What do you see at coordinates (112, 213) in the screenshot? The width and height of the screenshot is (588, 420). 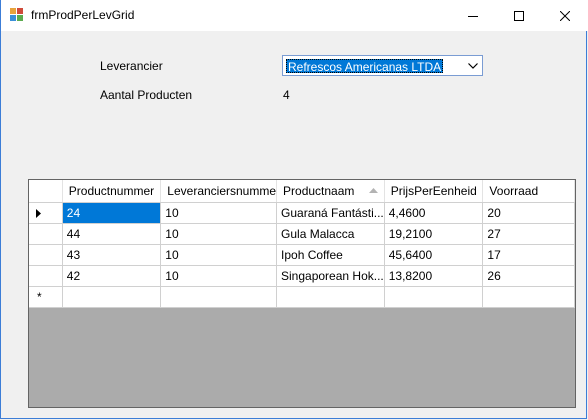 I see `grid-cell: 24` at bounding box center [112, 213].